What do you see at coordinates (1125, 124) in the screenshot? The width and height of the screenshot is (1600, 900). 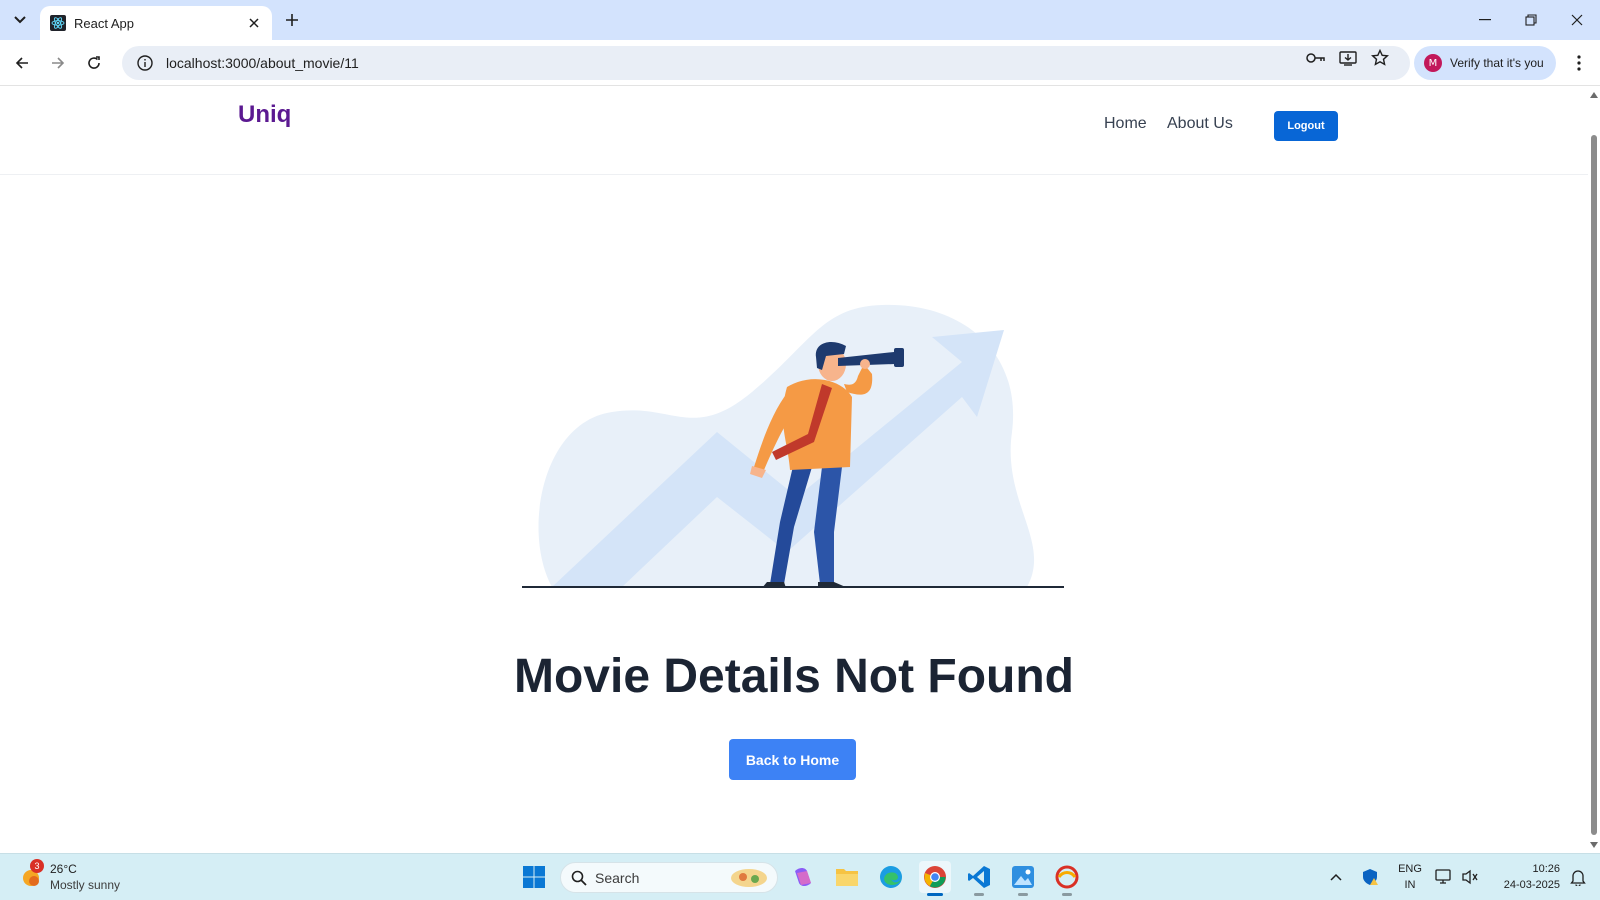 I see `nav-home-link: Home` at bounding box center [1125, 124].